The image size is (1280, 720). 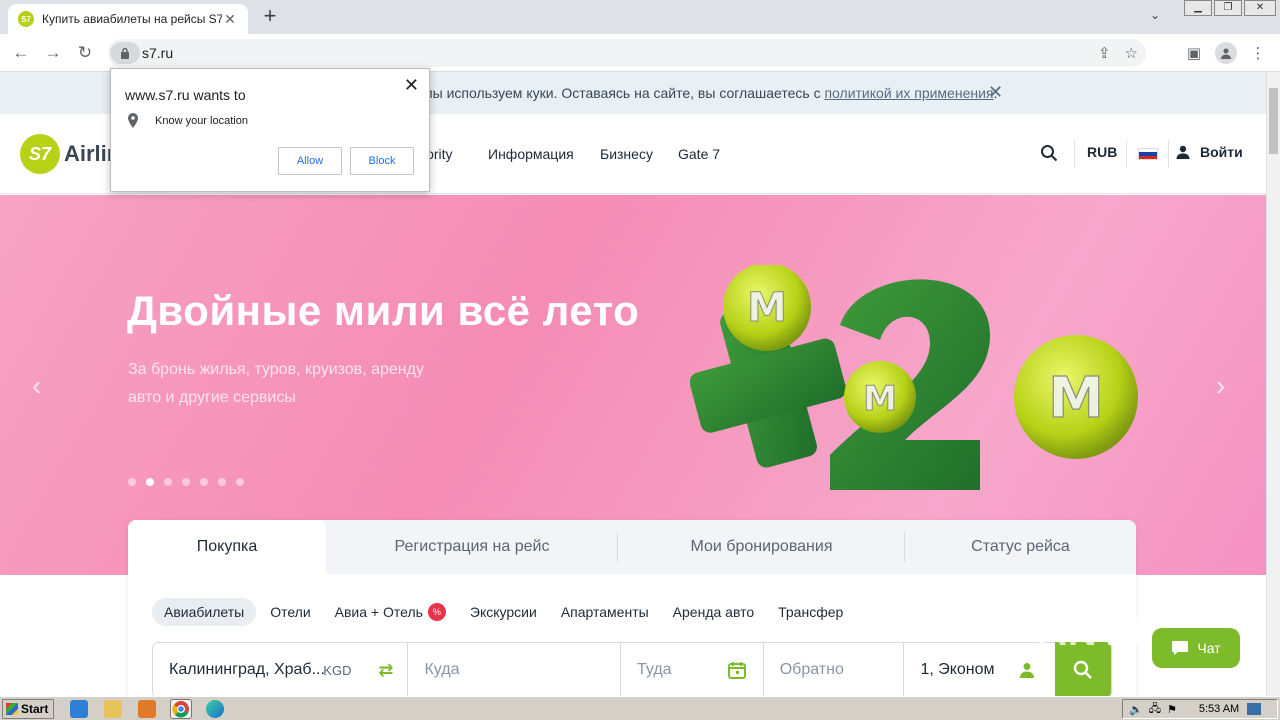 What do you see at coordinates (1027, 670) in the screenshot?
I see `passenger-icon` at bounding box center [1027, 670].